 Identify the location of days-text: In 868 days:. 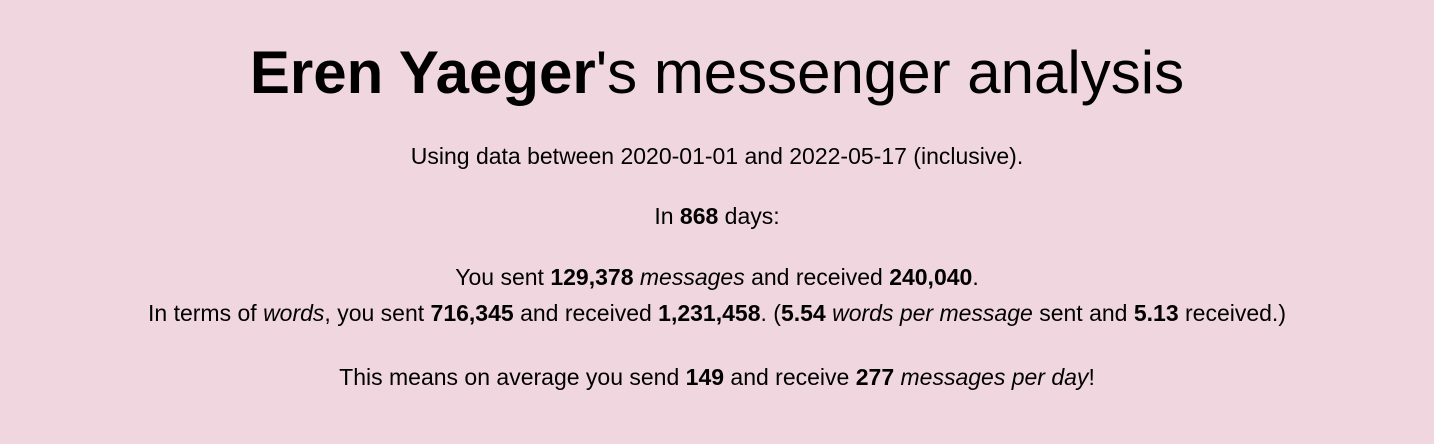
(717, 216).